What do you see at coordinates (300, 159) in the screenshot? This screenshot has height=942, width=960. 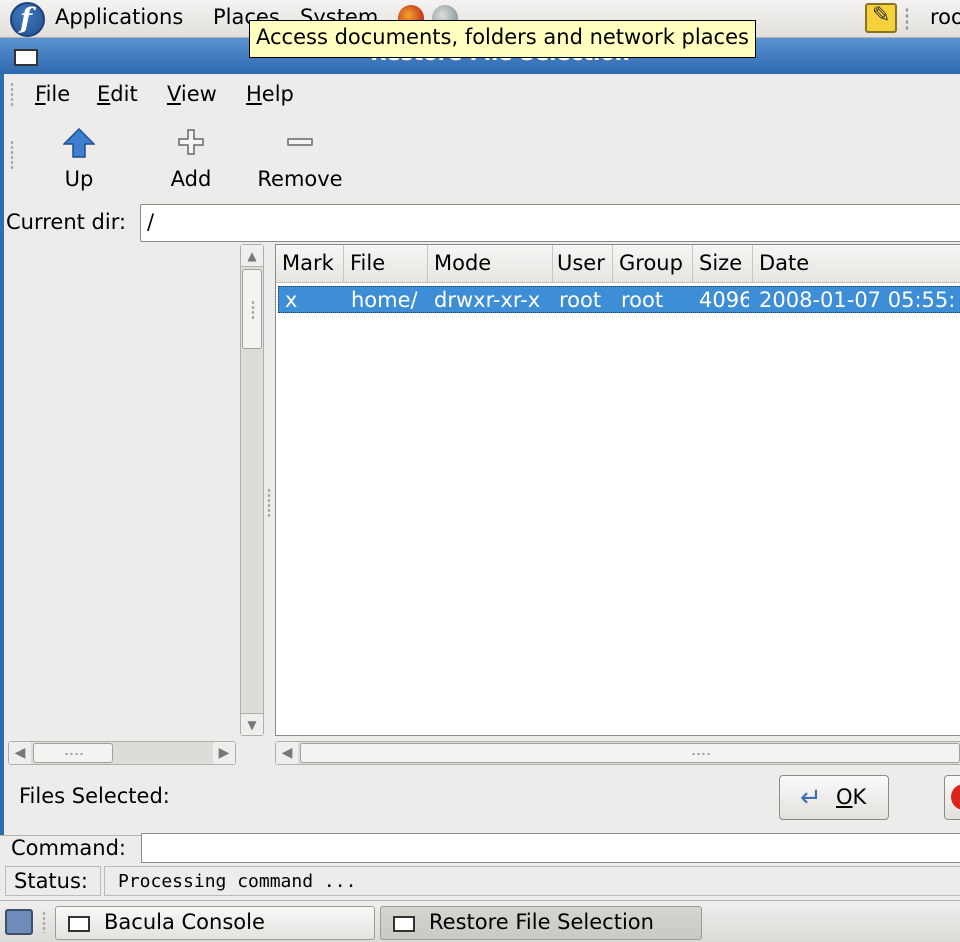 I see `remove-button: Remove` at bounding box center [300, 159].